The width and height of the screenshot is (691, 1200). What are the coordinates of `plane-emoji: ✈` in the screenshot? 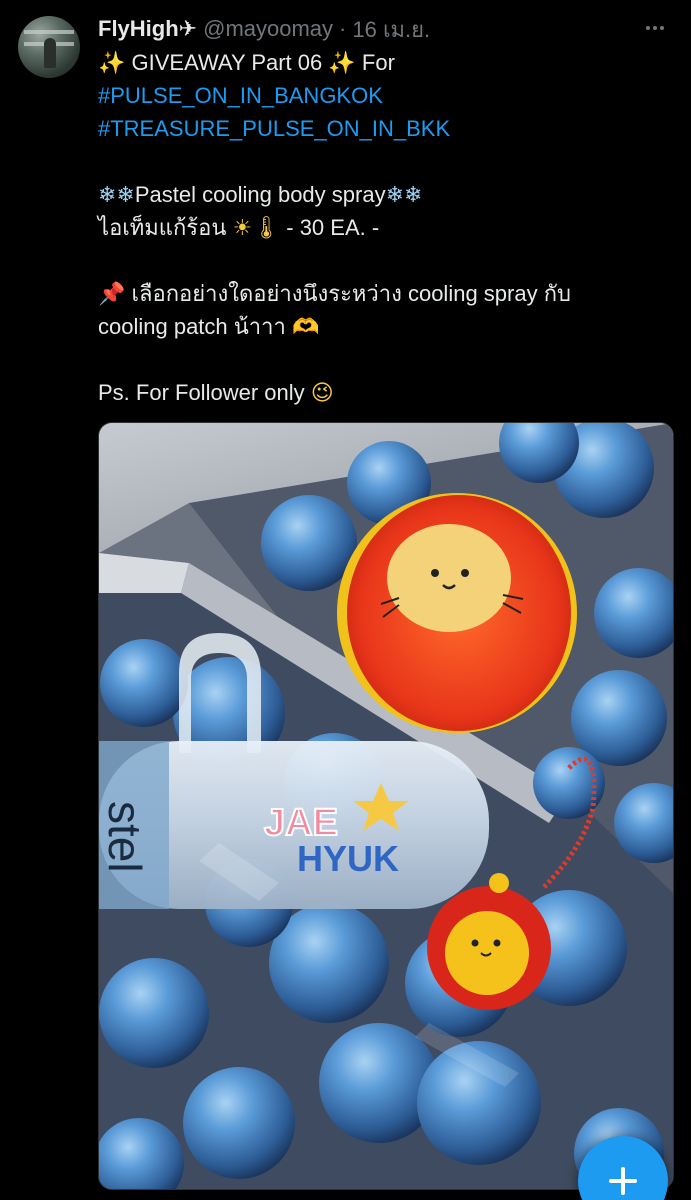 It's located at (188, 28).